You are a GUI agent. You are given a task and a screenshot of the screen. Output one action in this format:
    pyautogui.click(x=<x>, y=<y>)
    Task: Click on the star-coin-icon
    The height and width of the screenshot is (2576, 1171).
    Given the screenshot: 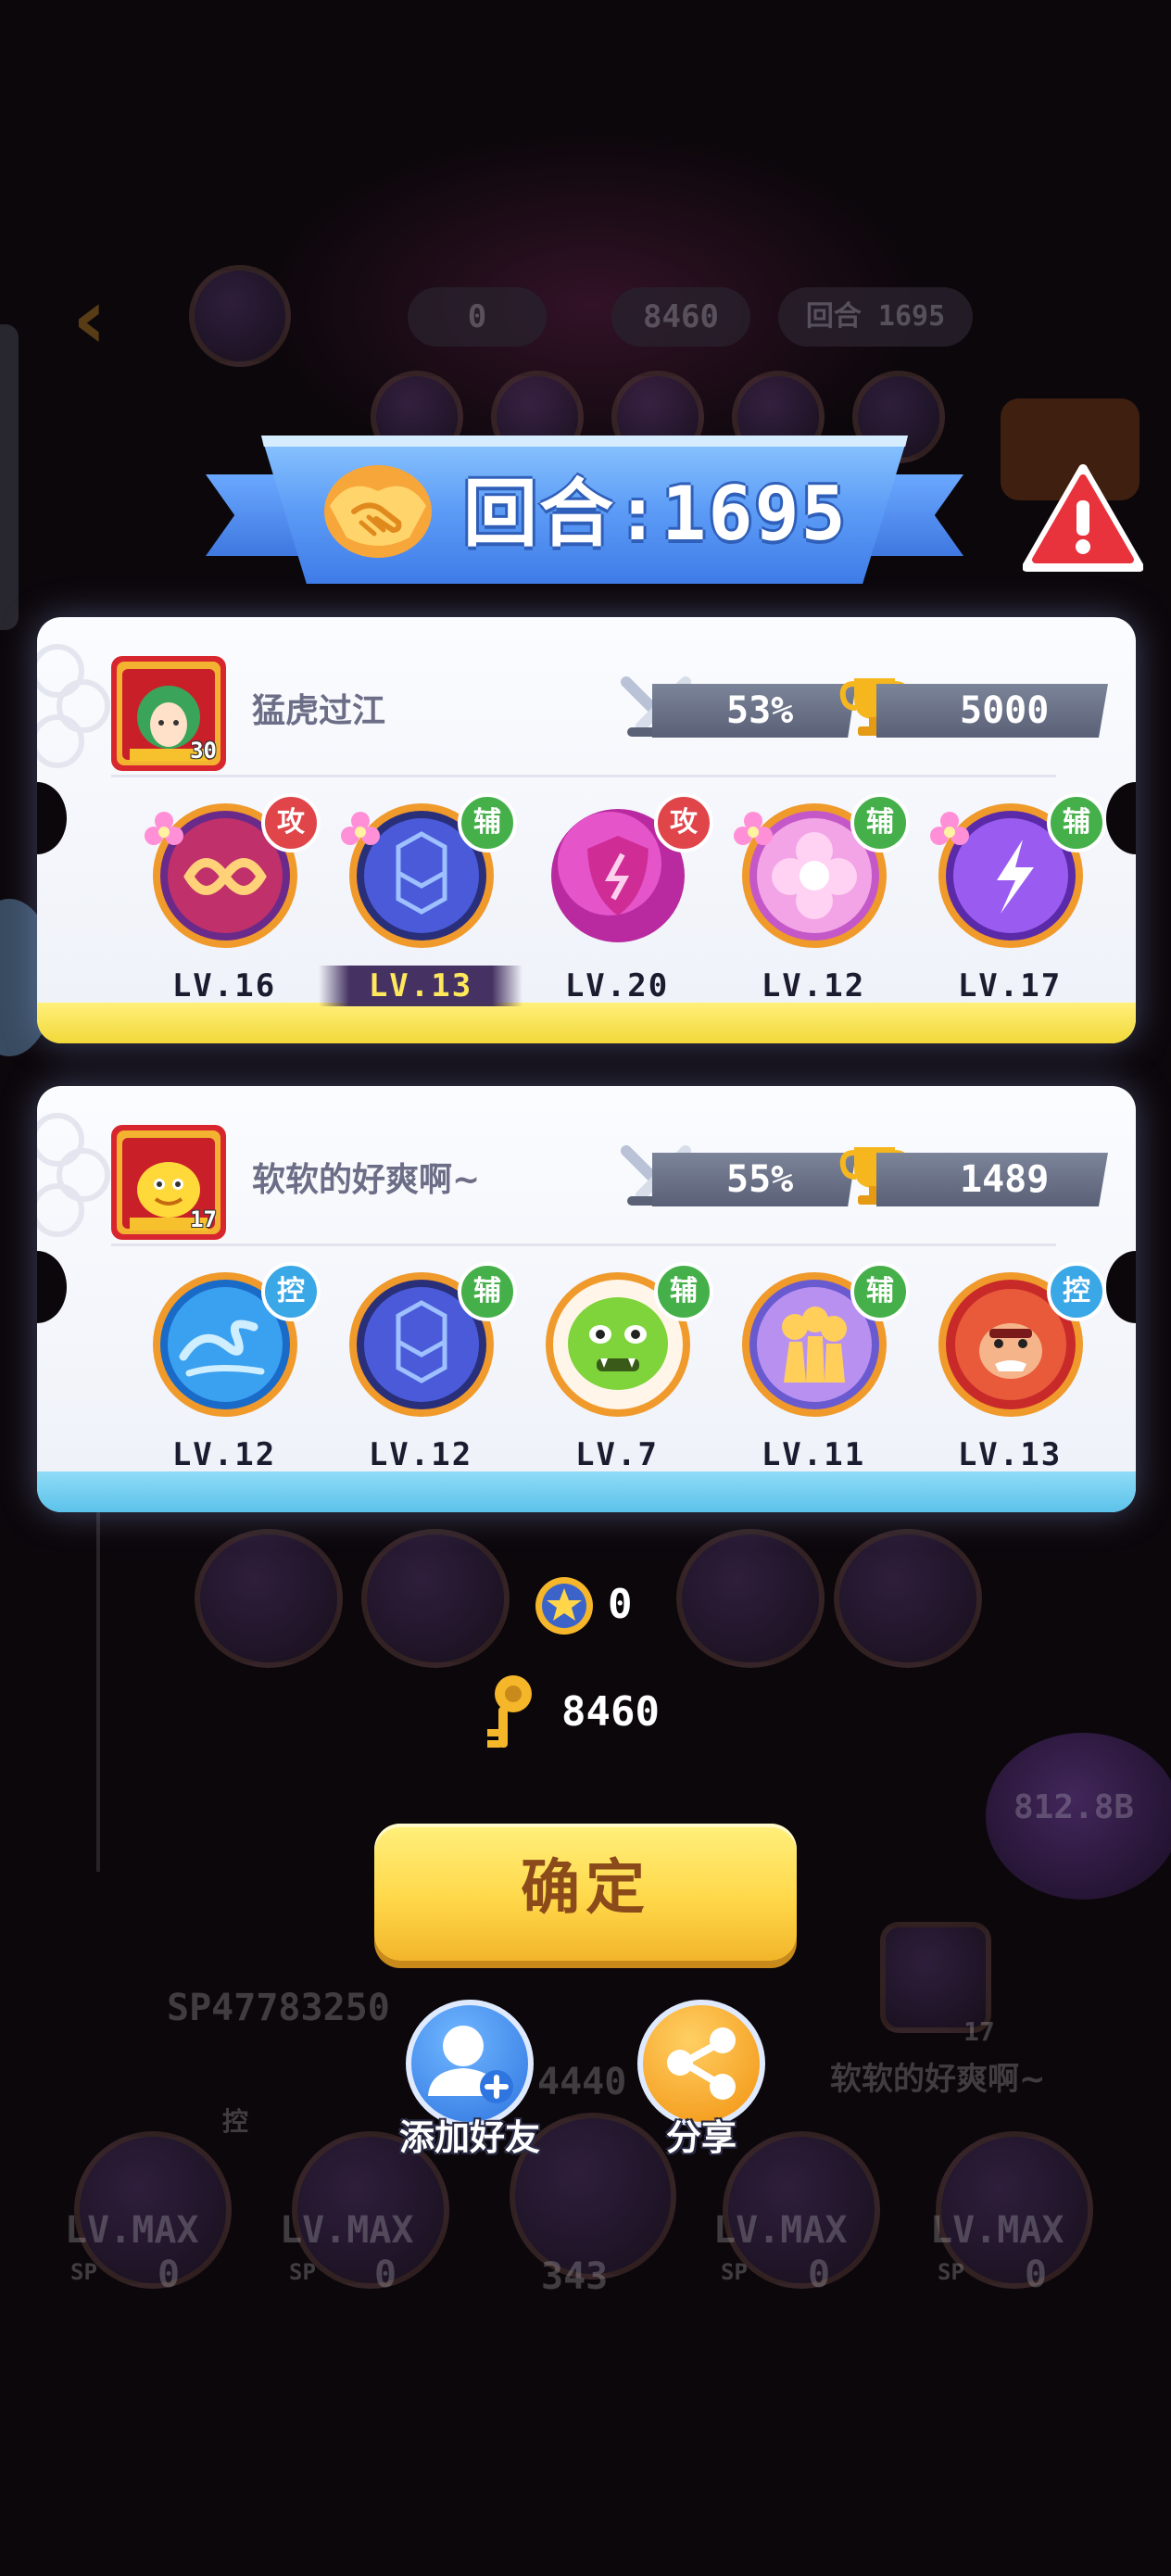 What is the action you would take?
    pyautogui.click(x=564, y=1606)
    